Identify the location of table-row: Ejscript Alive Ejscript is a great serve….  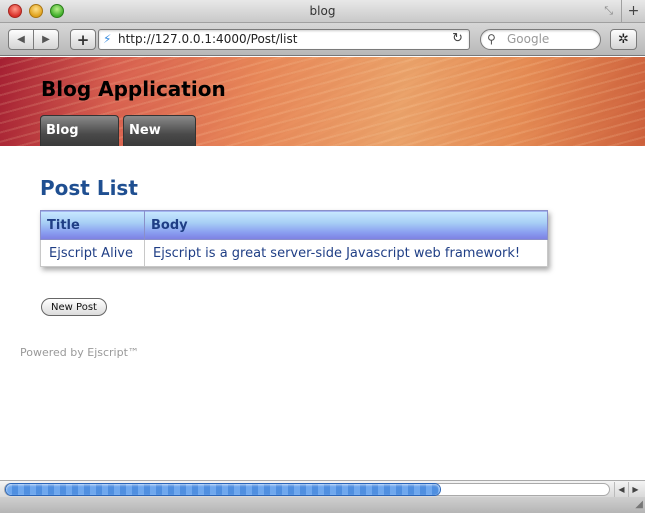
(294, 253).